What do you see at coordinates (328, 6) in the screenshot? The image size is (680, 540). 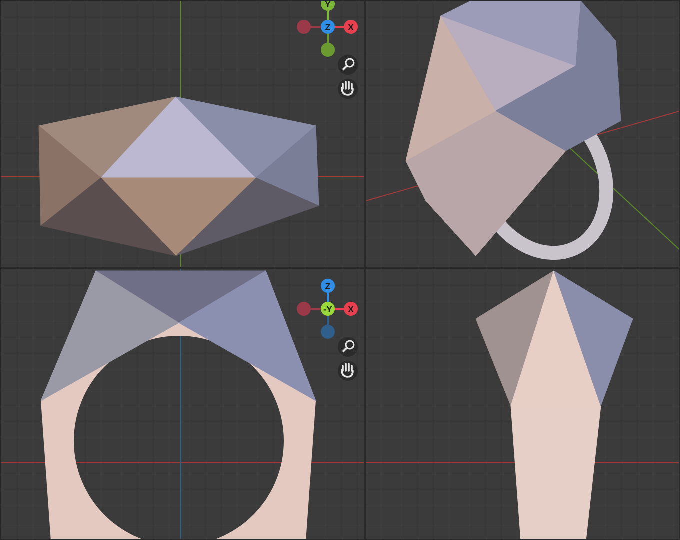 I see `axis-handle: Y` at bounding box center [328, 6].